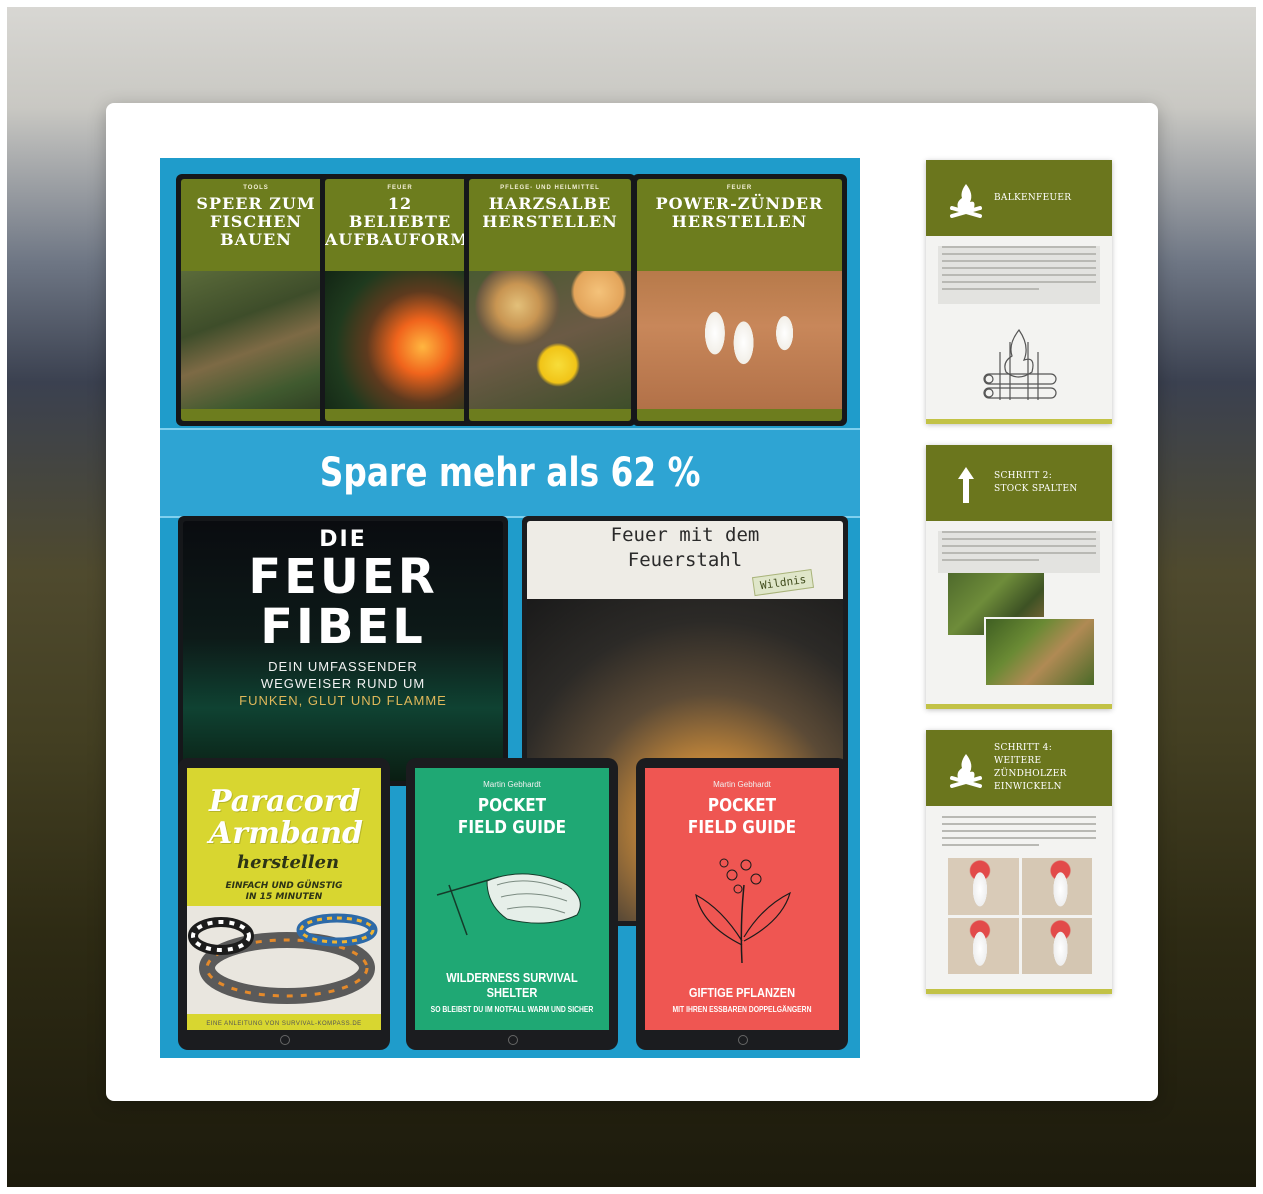 Image resolution: width=1263 pixels, height=1194 pixels. Describe the element at coordinates (284, 891) in the screenshot. I see `paracord-tagline: EINFACH UND GÜNSTIG IN 15 MINUTEN` at that location.